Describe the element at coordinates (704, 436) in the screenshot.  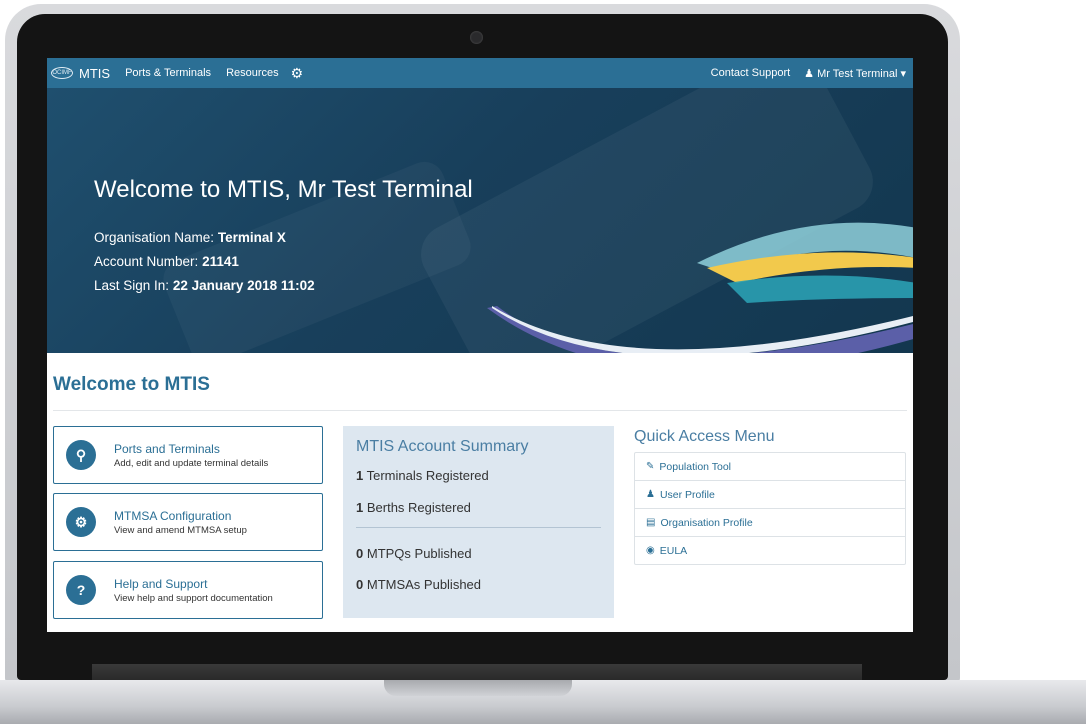
I see `quick-access-title: Quick Access Menu` at that location.